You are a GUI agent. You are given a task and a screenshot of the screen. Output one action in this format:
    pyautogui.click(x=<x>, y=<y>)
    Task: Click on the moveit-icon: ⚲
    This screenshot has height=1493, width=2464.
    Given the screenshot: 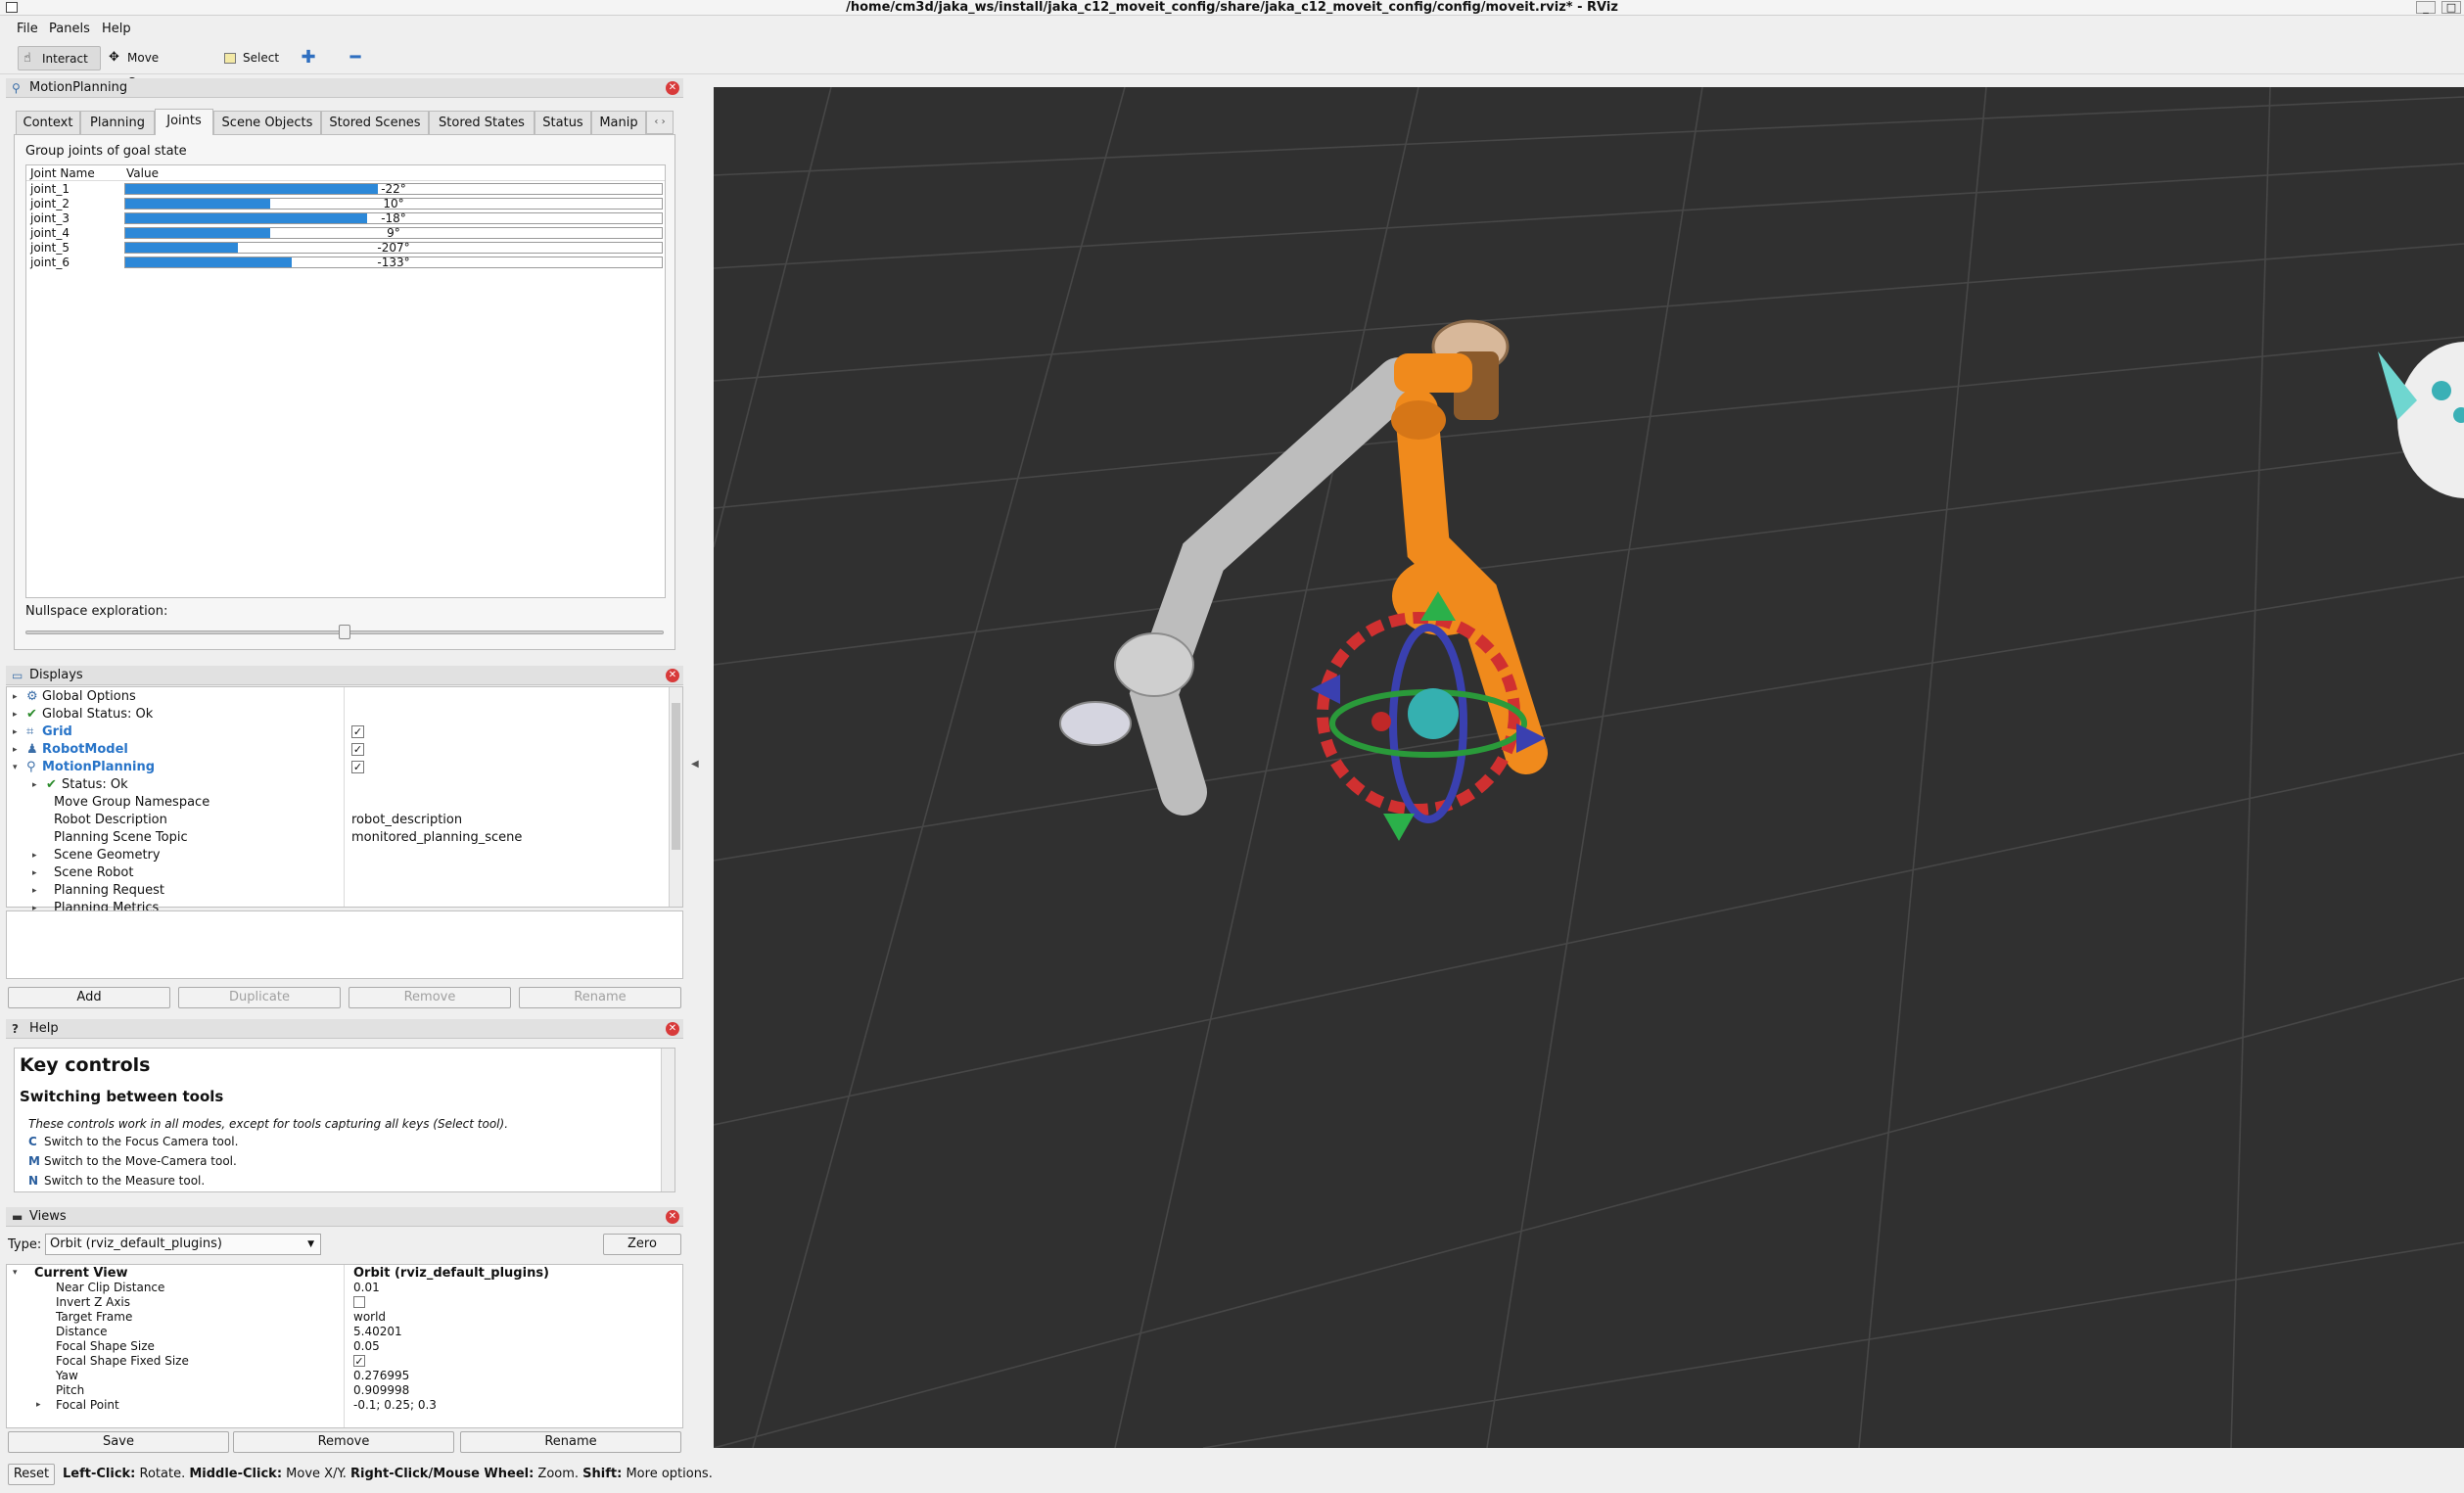 What is the action you would take?
    pyautogui.click(x=31, y=767)
    